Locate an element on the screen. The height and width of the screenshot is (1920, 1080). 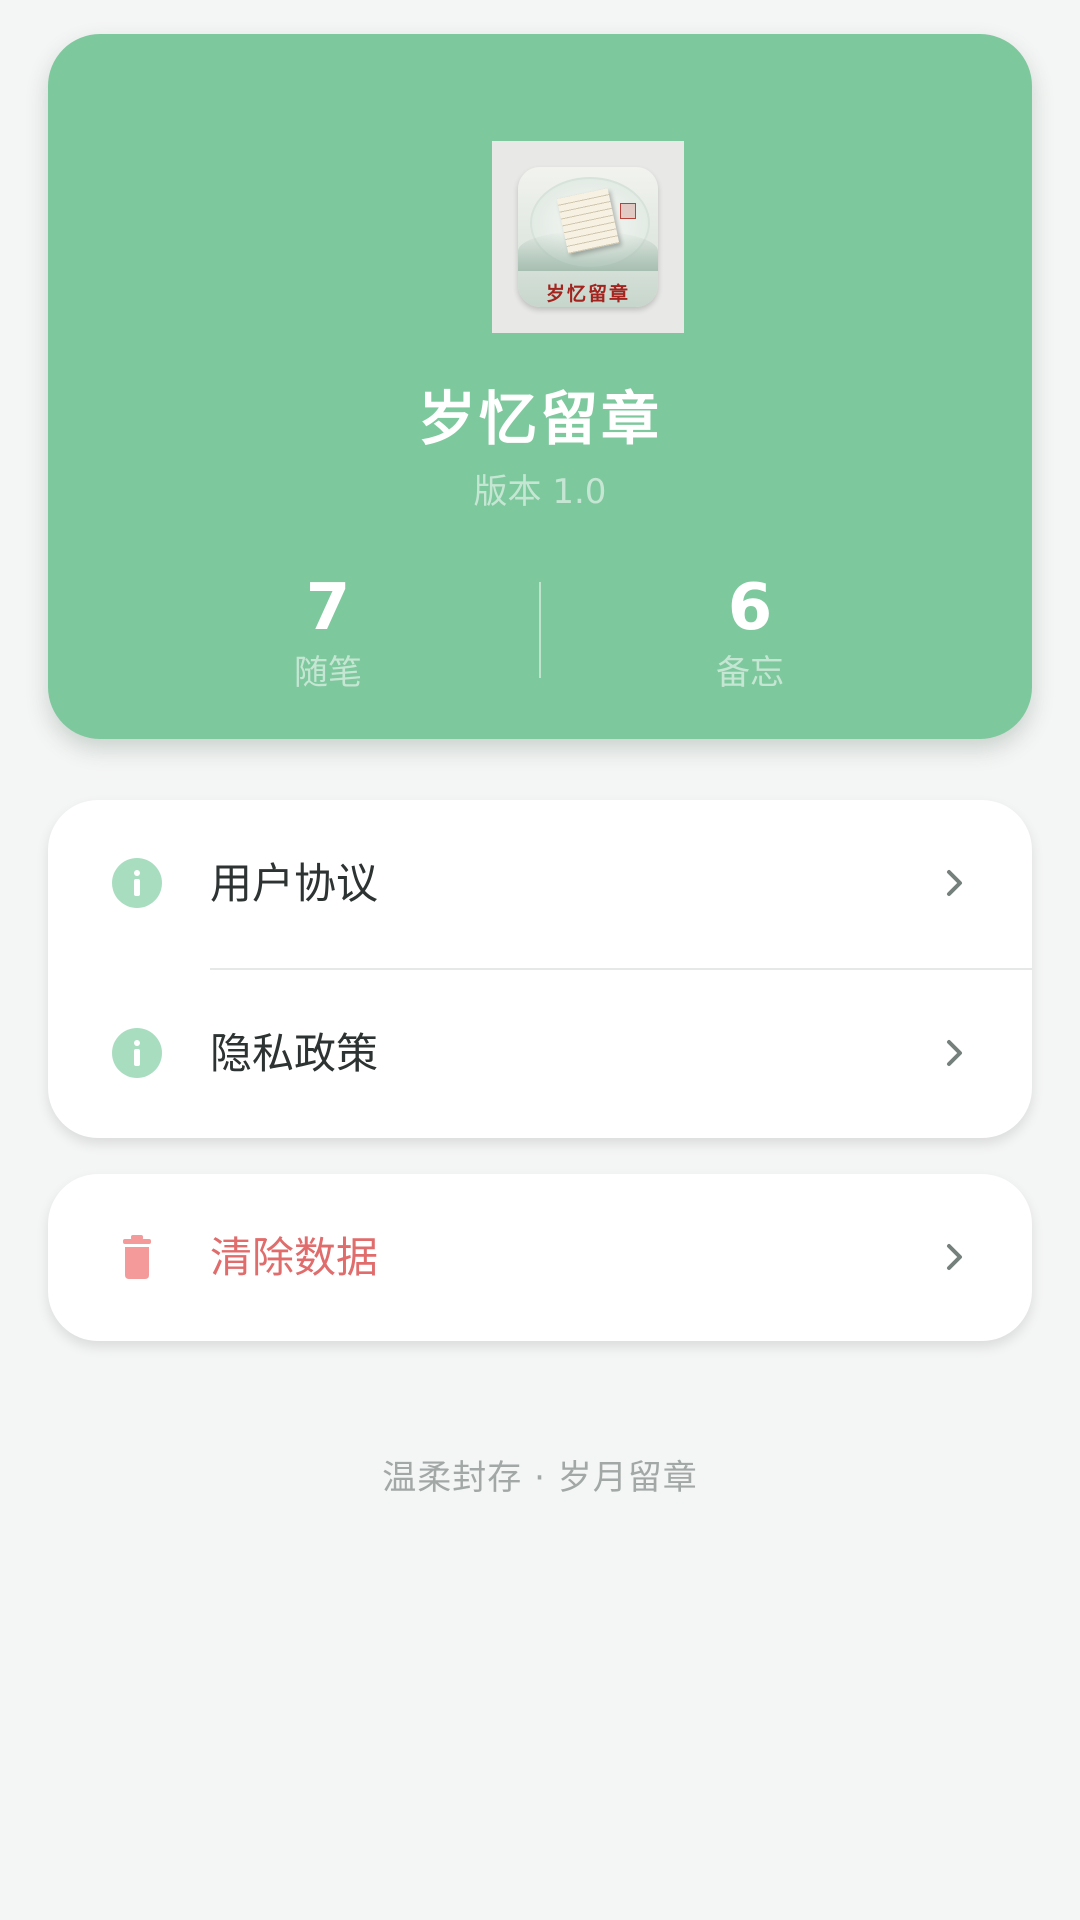
app-version: 版本 1.0 is located at coordinates (540, 492).